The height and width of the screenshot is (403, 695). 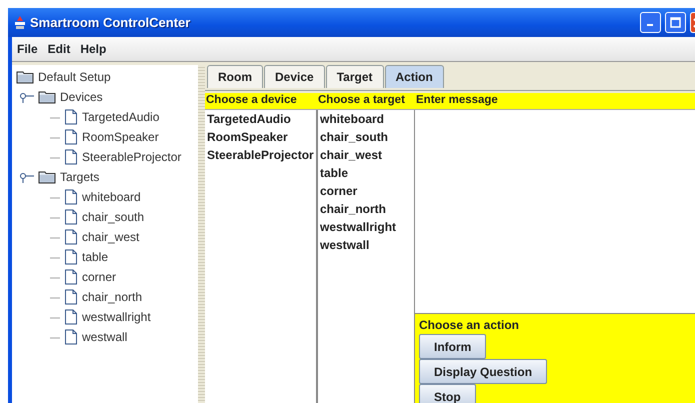 What do you see at coordinates (452, 346) in the screenshot?
I see `action-button: Inform` at bounding box center [452, 346].